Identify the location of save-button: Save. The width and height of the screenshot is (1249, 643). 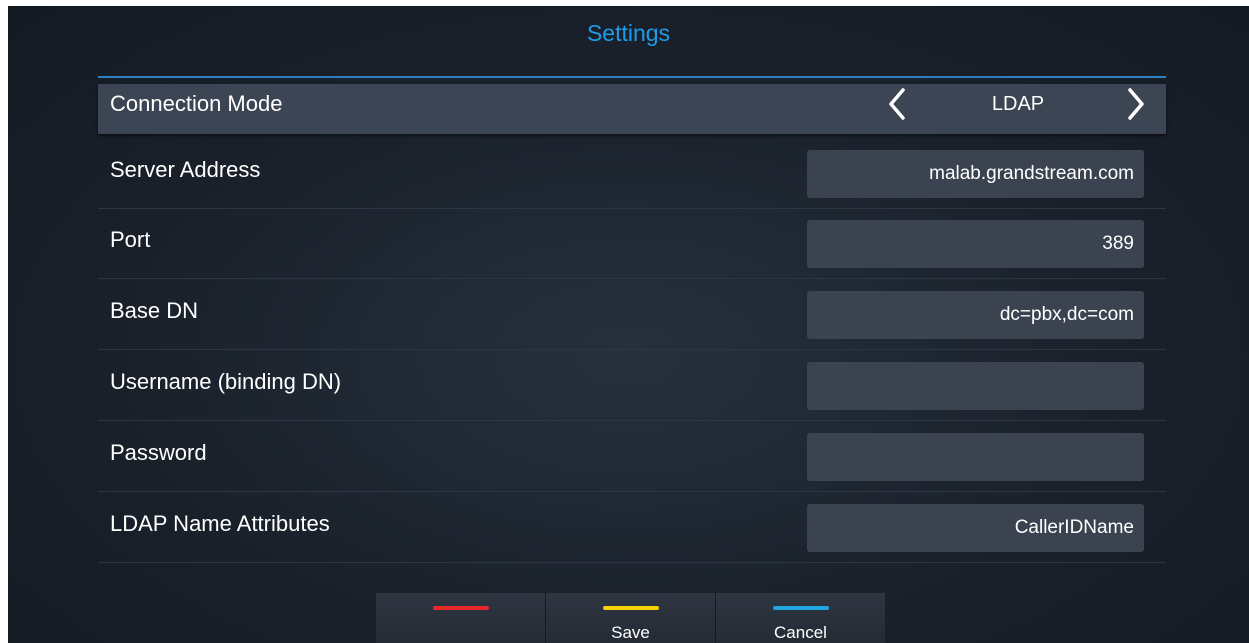
(630, 618).